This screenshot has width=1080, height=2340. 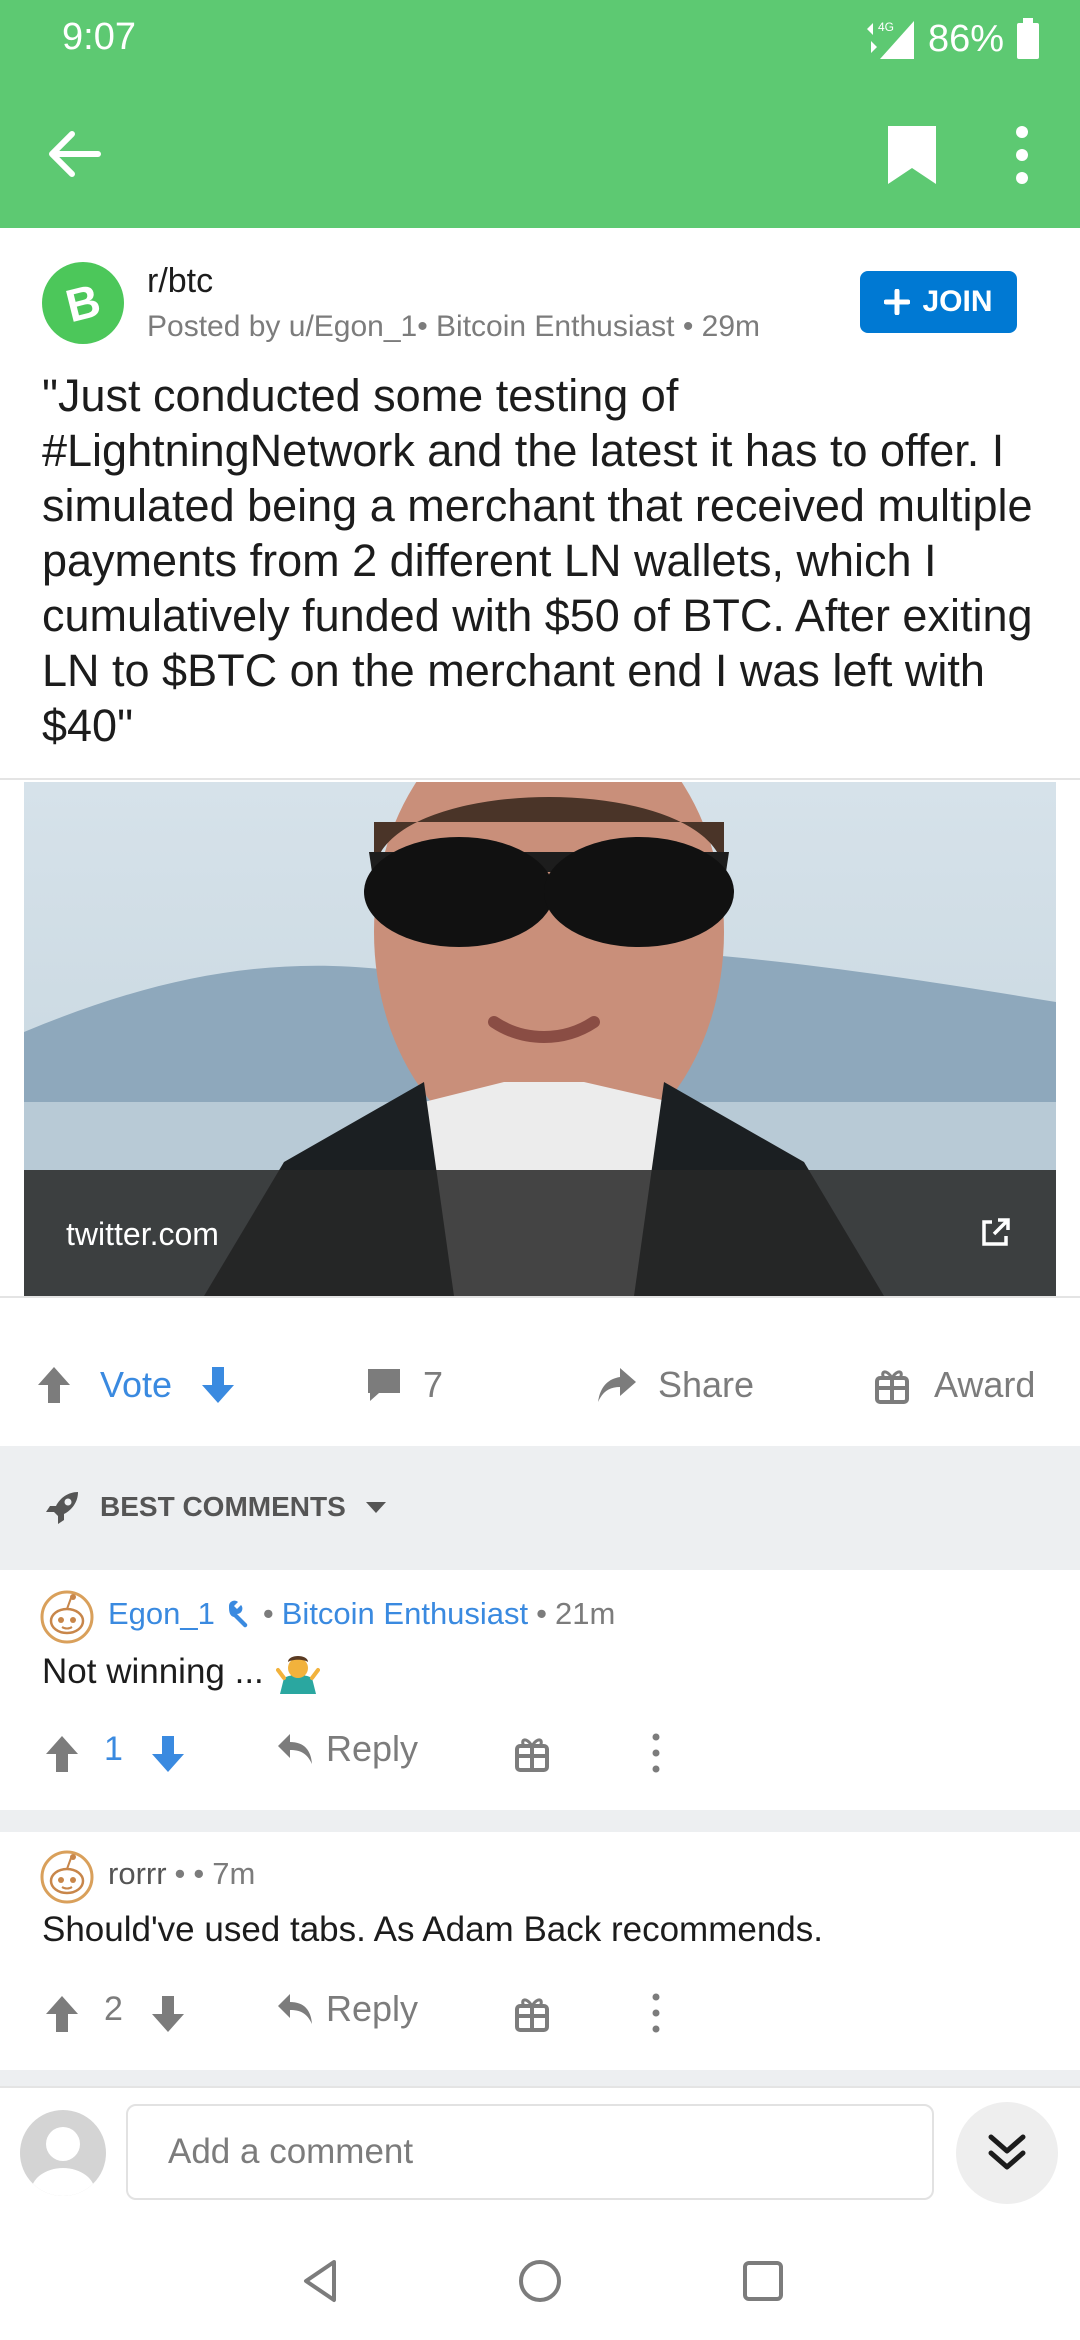 I want to click on vote-label: Vote, so click(x=136, y=1384).